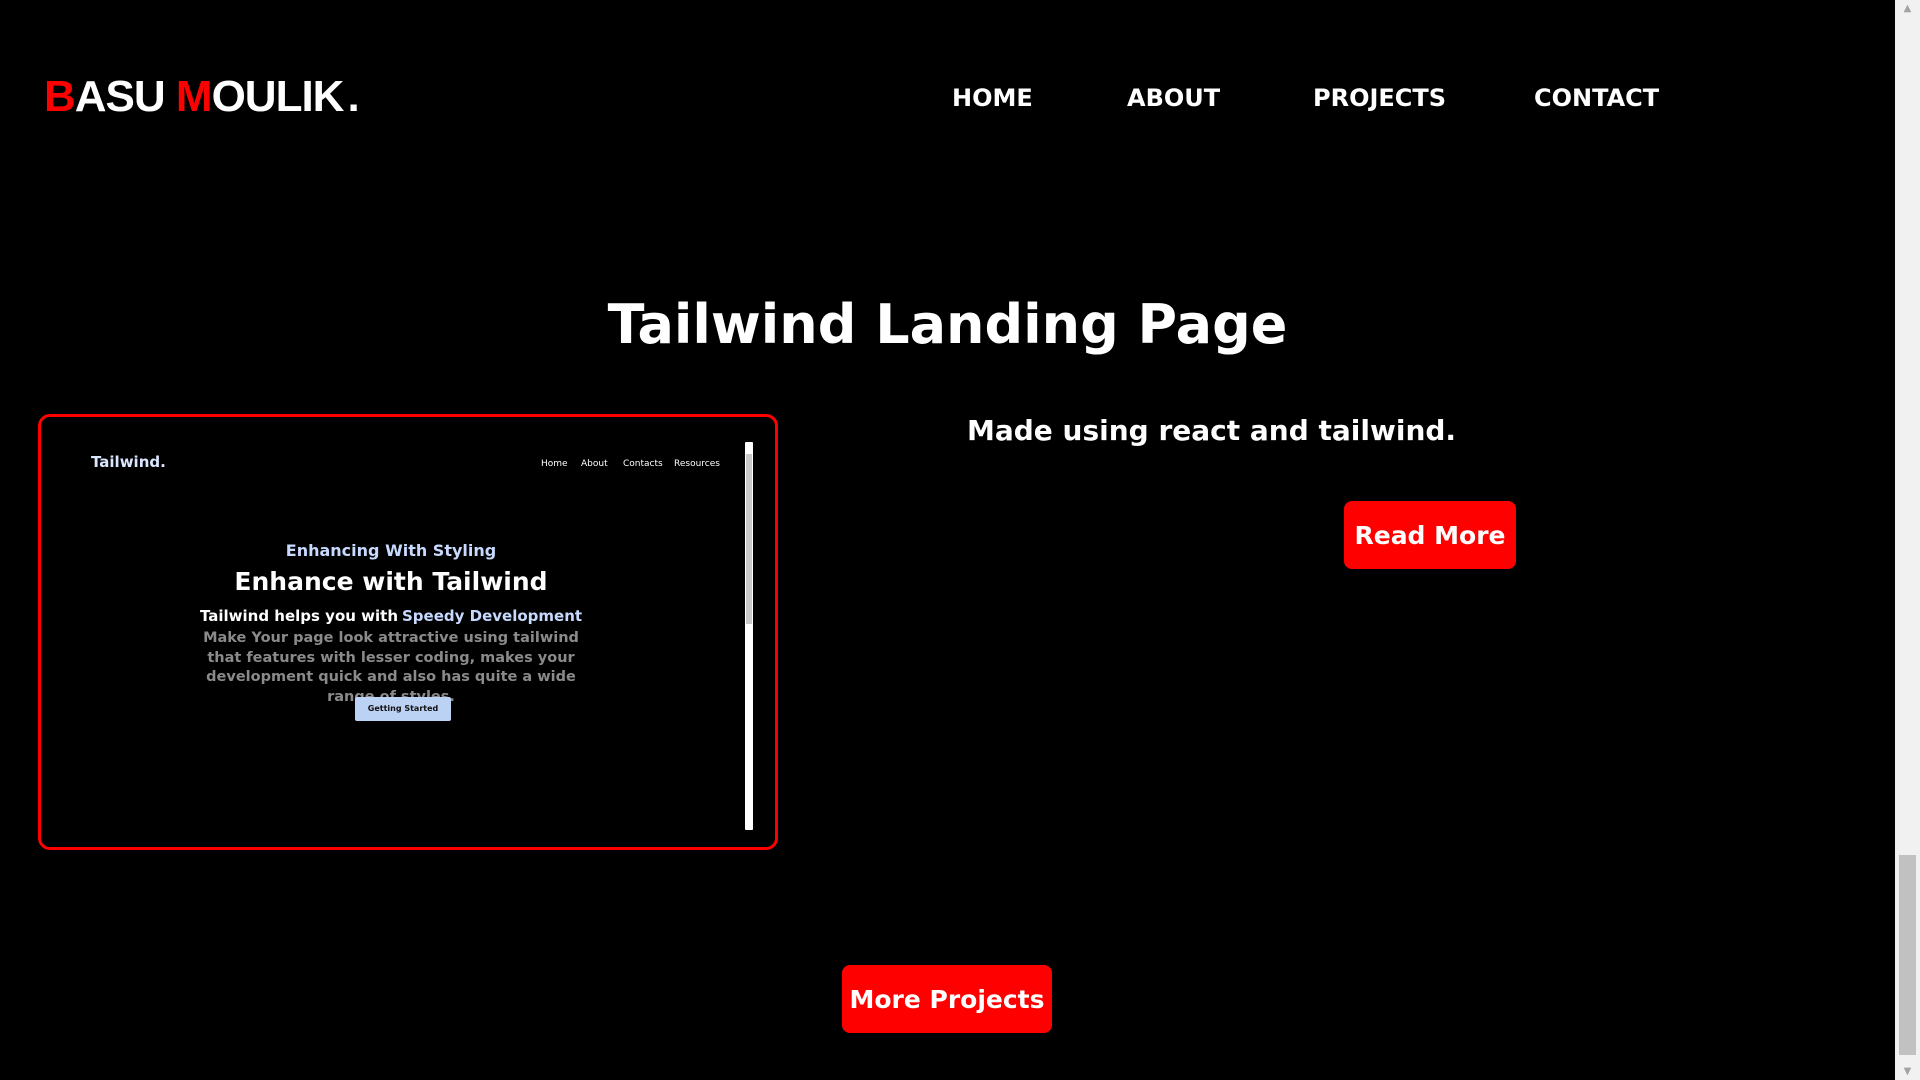 This screenshot has height=1080, width=1920. I want to click on logo-initial-m: M, so click(194, 96).